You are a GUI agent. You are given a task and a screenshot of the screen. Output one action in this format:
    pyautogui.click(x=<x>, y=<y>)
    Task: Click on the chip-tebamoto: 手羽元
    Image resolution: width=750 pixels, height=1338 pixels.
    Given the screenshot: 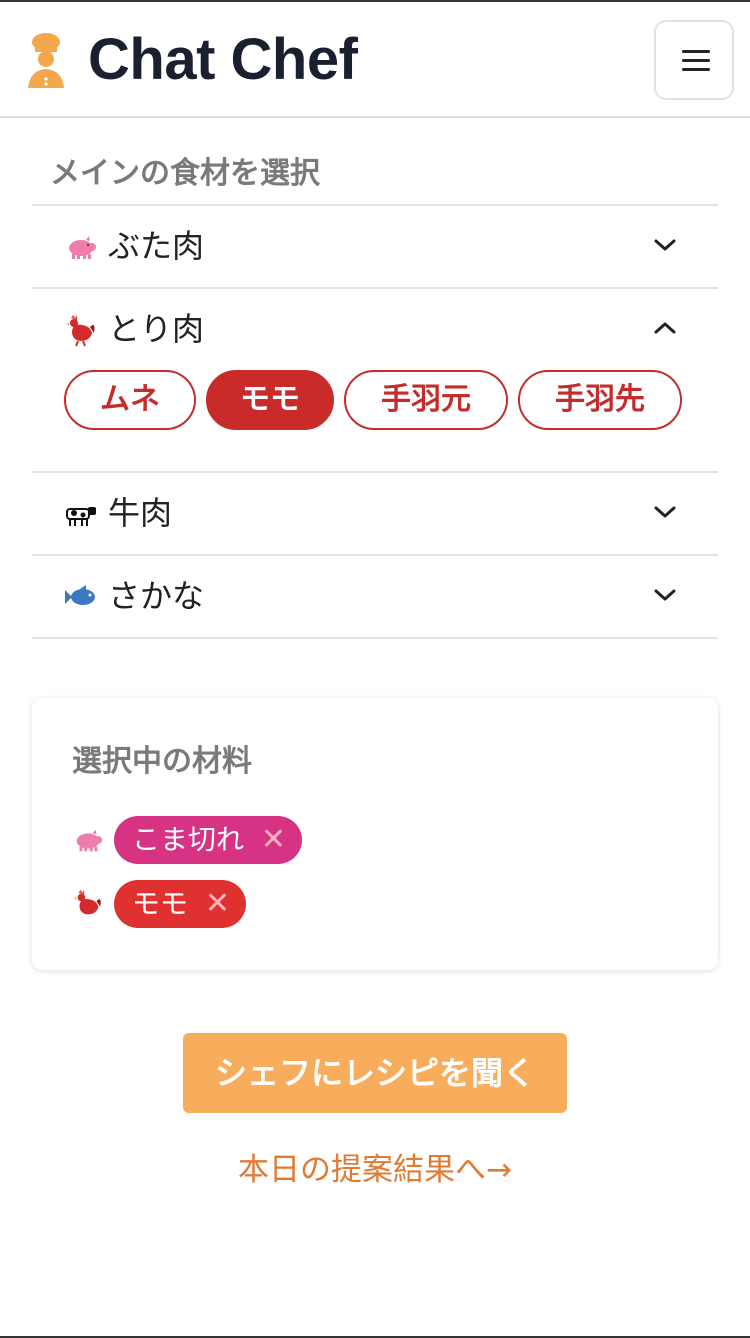 What is the action you would take?
    pyautogui.click(x=426, y=400)
    